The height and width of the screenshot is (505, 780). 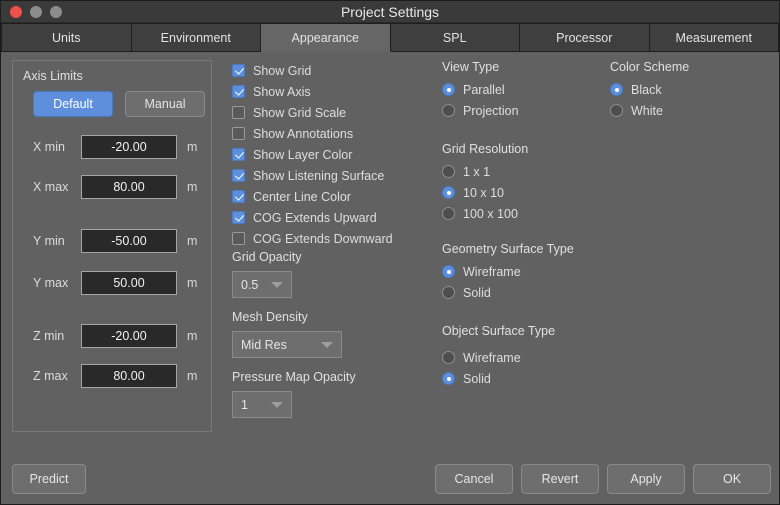 What do you see at coordinates (474, 479) in the screenshot?
I see `cancel-button: Cancel` at bounding box center [474, 479].